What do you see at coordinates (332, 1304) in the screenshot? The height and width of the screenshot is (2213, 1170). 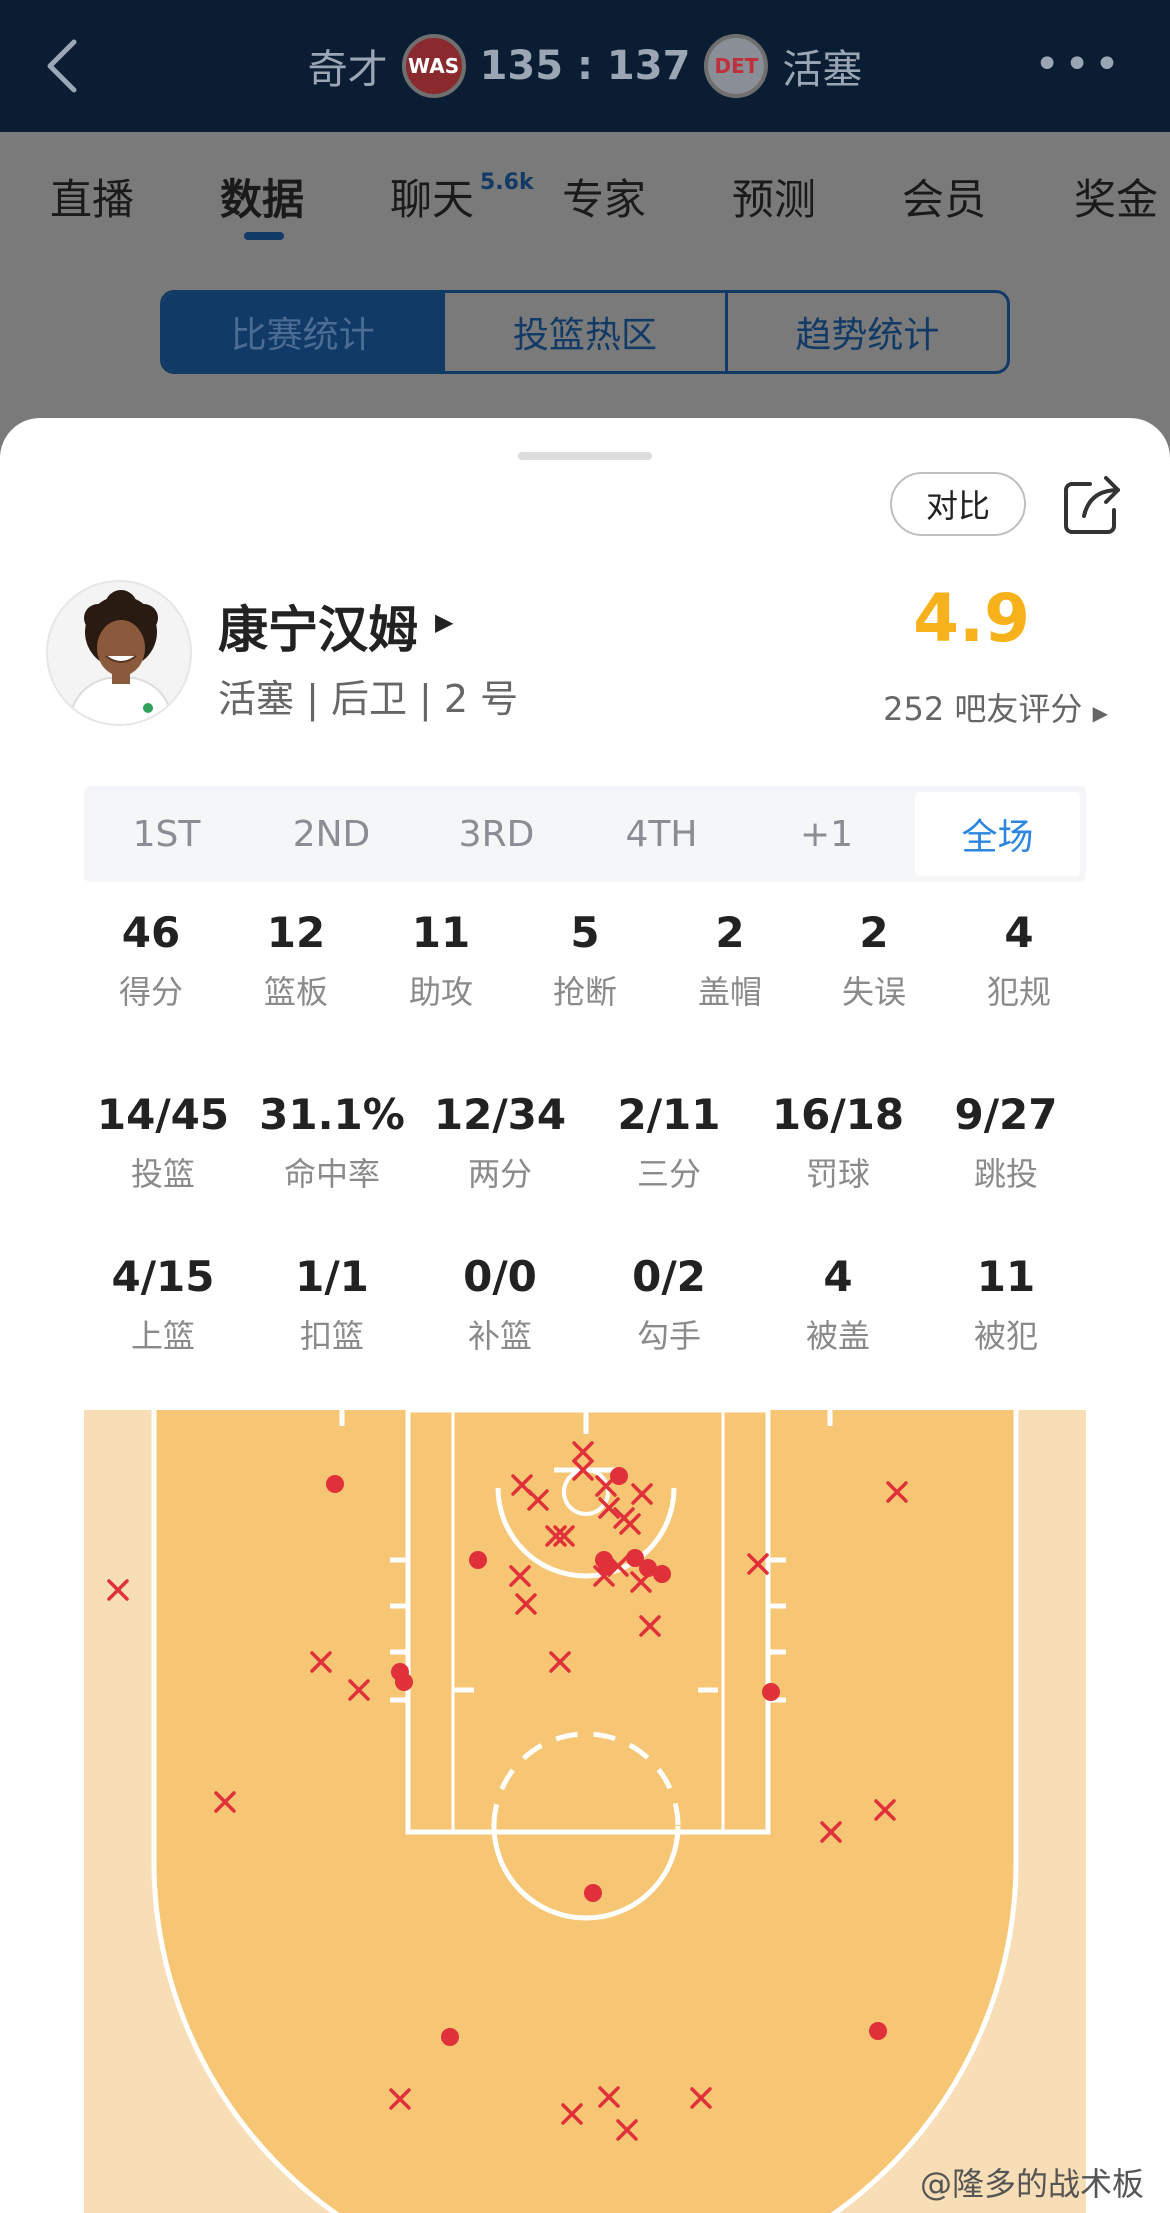 I see `stat-dunks: 1/1 扣篮` at bounding box center [332, 1304].